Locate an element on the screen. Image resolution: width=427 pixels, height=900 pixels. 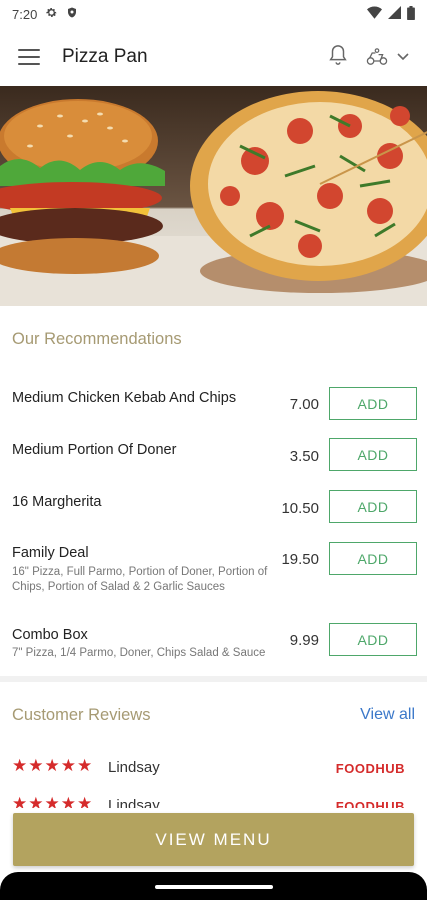
notification-bell-icon is located at coordinates (338, 57).